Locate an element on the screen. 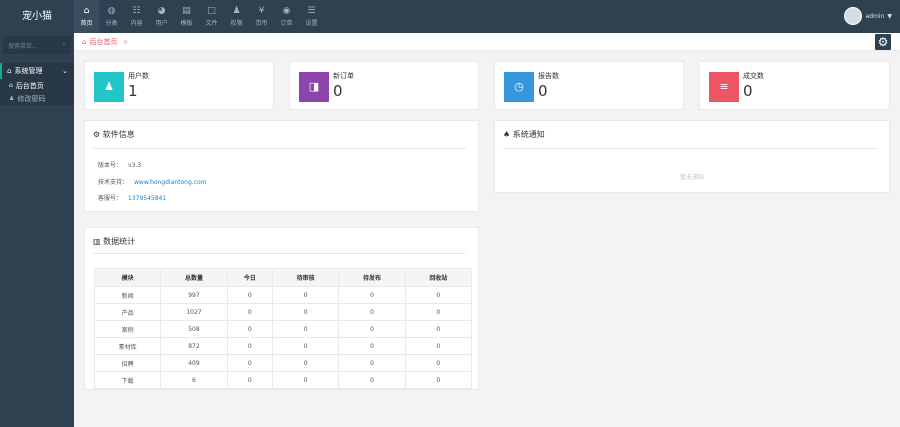  nav-item-8: ◉ 订单 is located at coordinates (286, 16).